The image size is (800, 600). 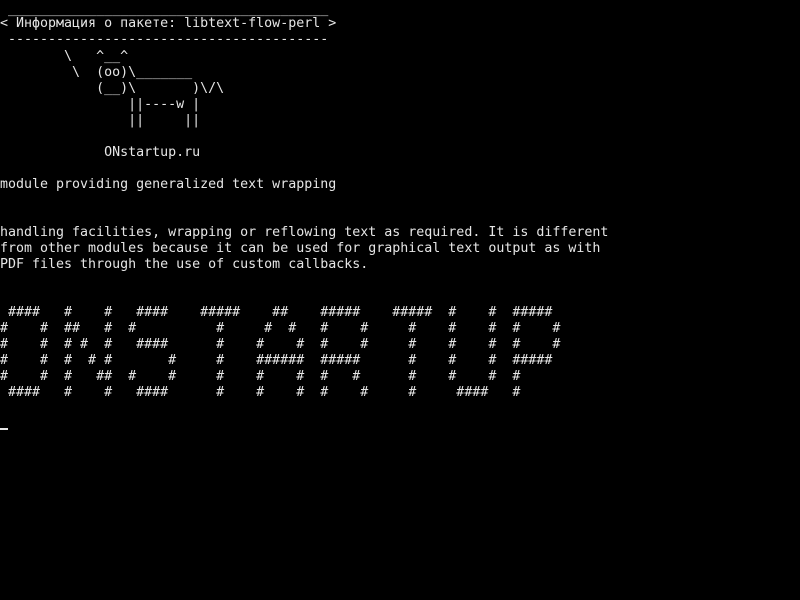 I want to click on banner-text-line: #### # # #### # # # # # # #### #, so click(x=260, y=392).